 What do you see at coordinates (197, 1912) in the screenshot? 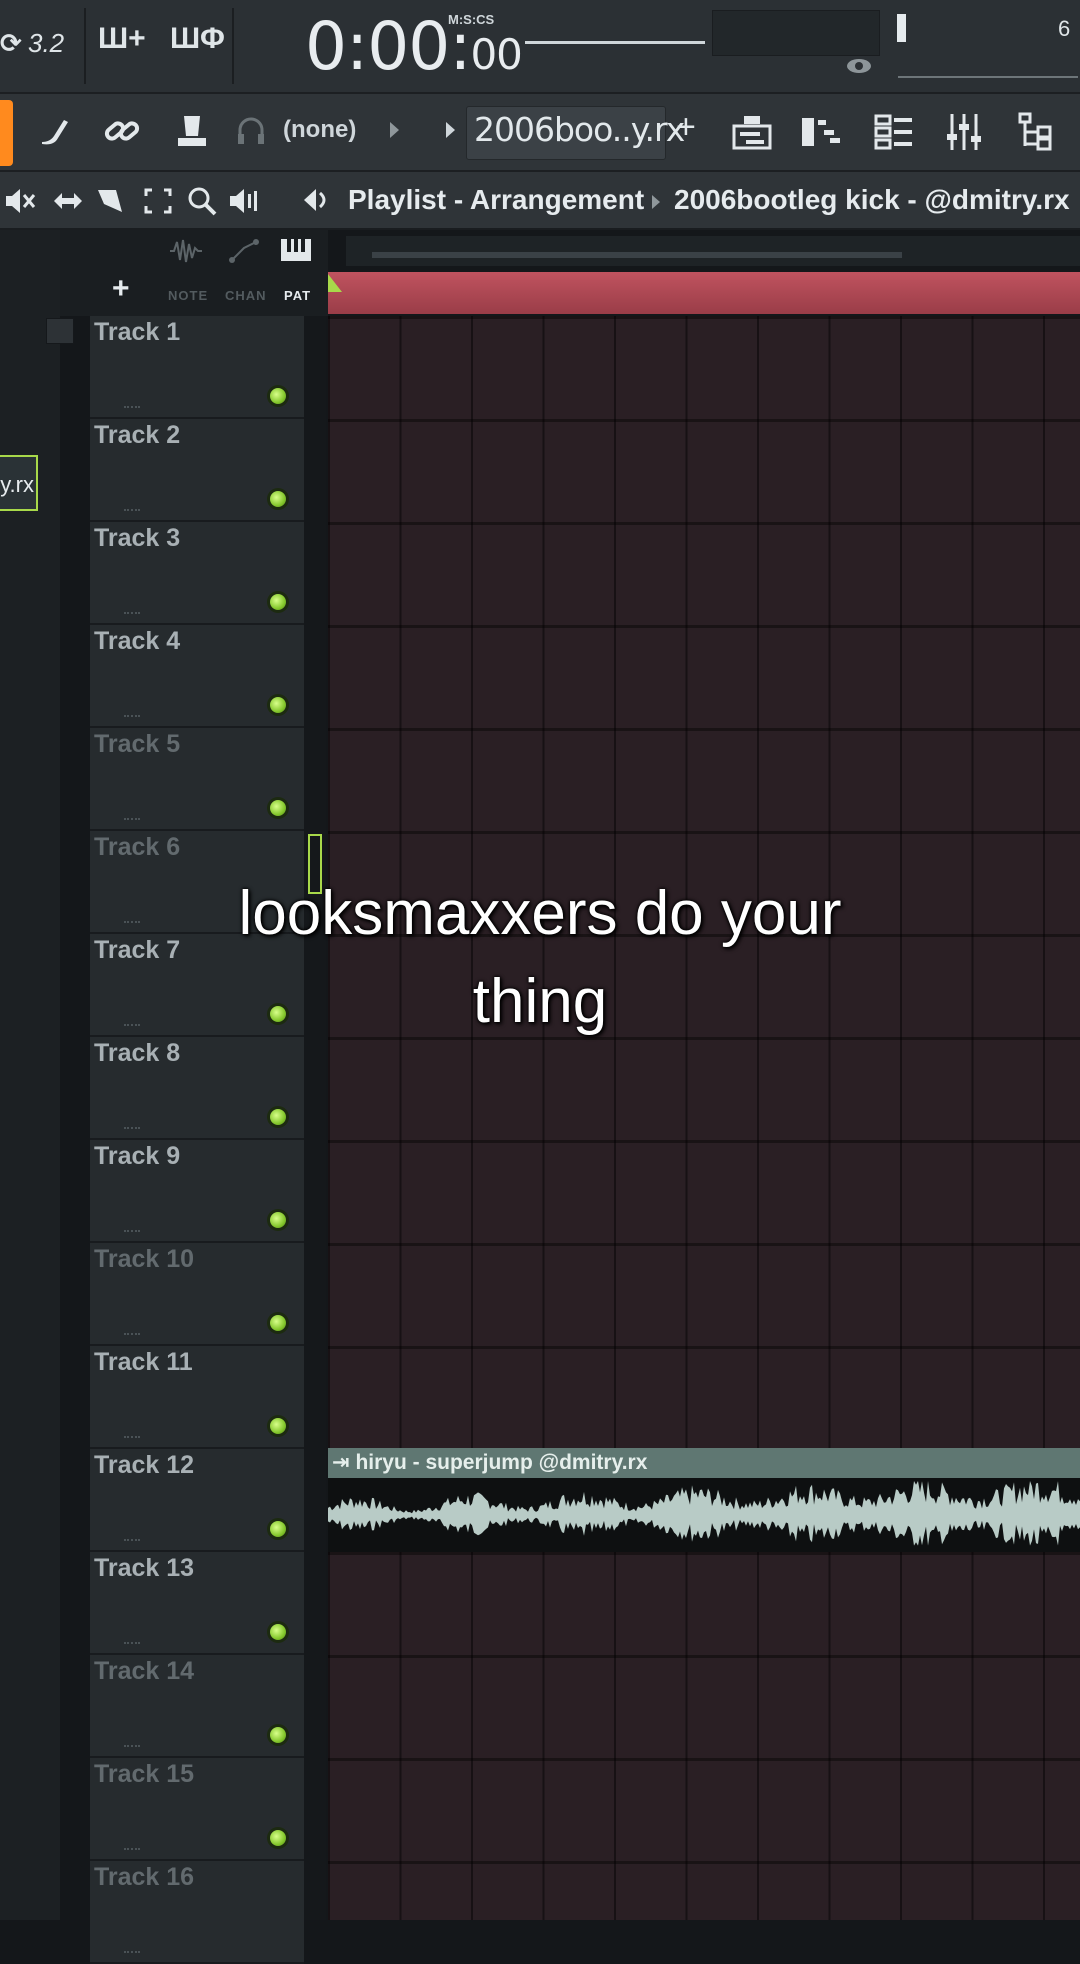
I see `track-header: Track 16` at bounding box center [197, 1912].